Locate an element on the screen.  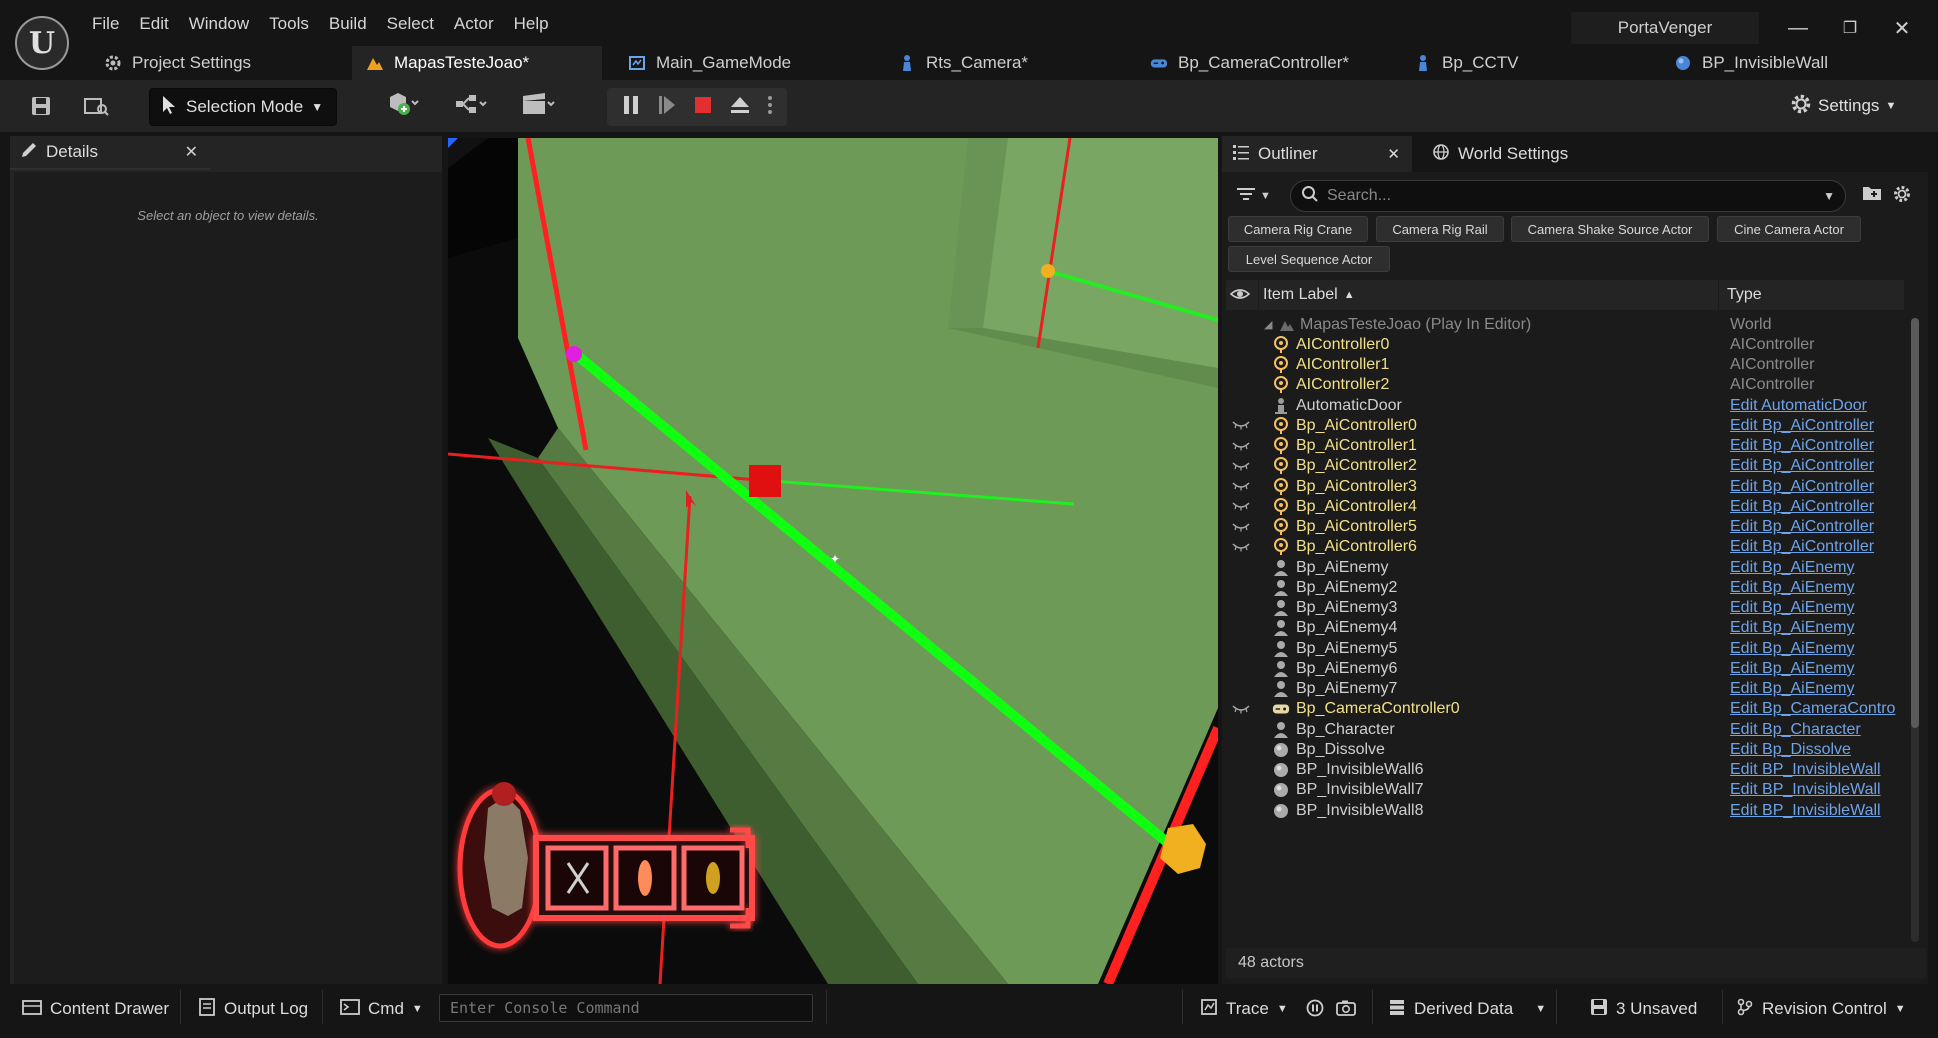
blueprint-graph-icon is located at coordinates (472, 106).